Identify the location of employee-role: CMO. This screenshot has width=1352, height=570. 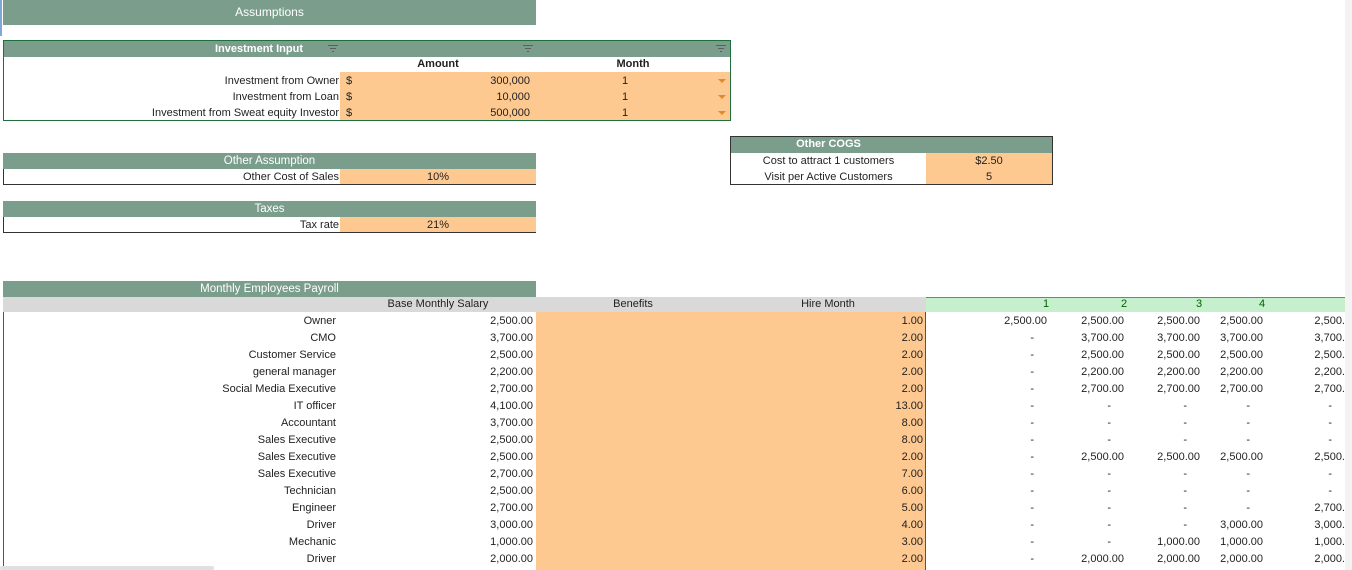
(323, 338).